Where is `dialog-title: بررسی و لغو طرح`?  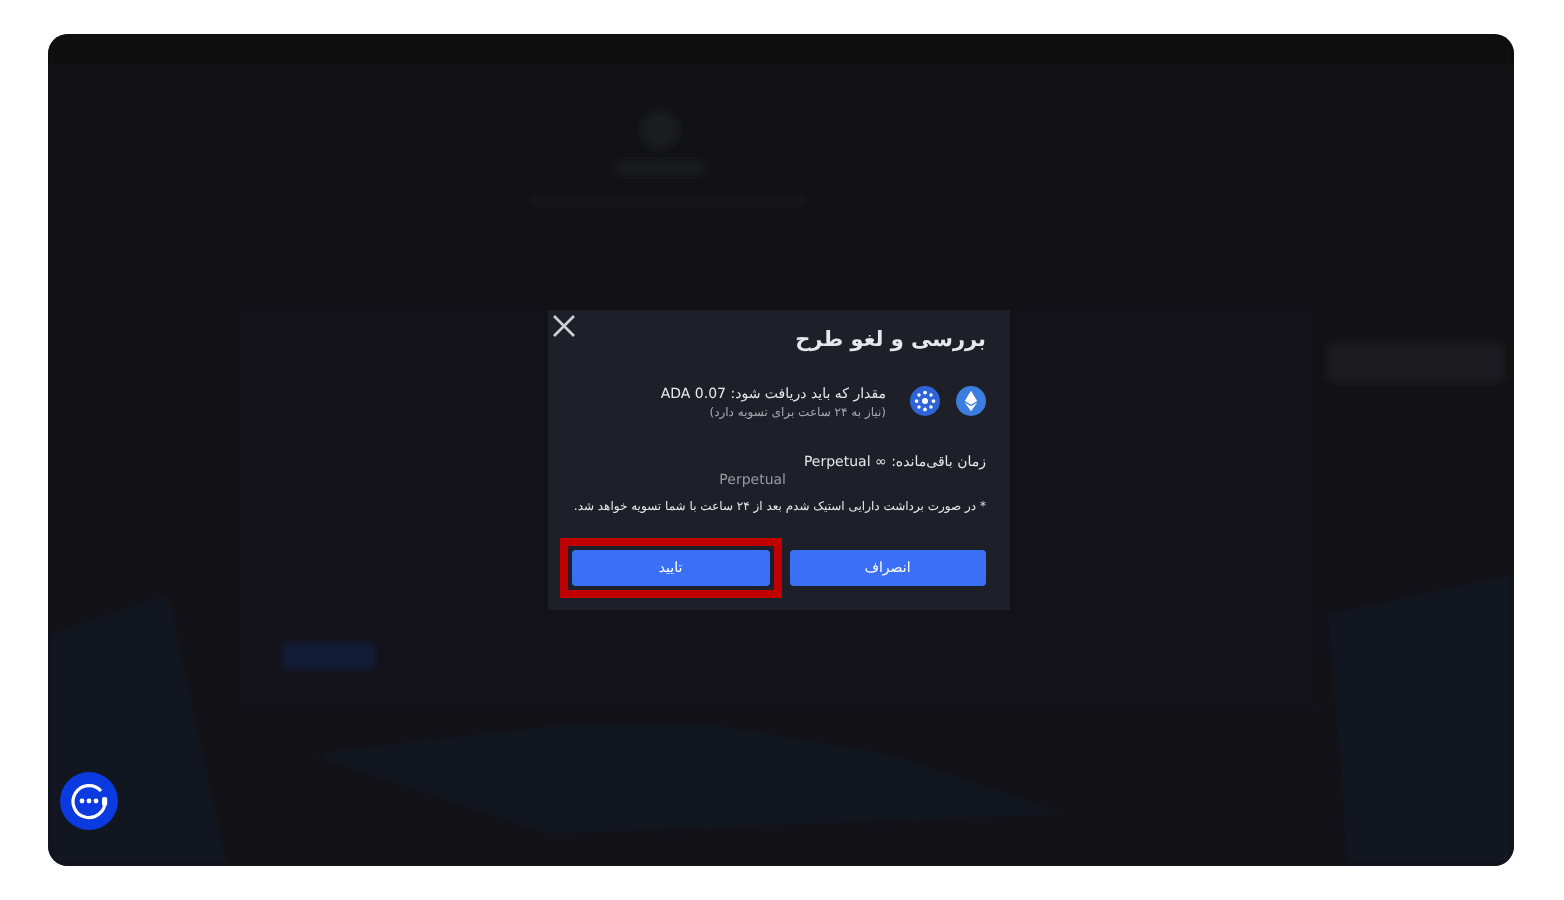
dialog-title: بررسی و لغو طرح is located at coordinates (889, 341).